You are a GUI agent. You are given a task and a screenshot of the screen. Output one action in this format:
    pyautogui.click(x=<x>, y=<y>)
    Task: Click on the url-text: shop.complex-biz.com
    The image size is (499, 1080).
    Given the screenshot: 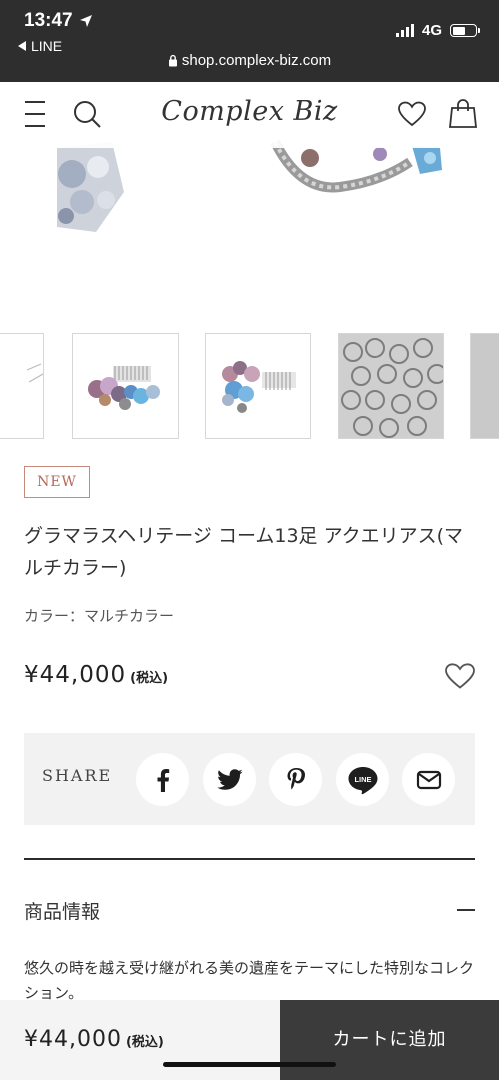 What is the action you would take?
    pyautogui.click(x=256, y=60)
    